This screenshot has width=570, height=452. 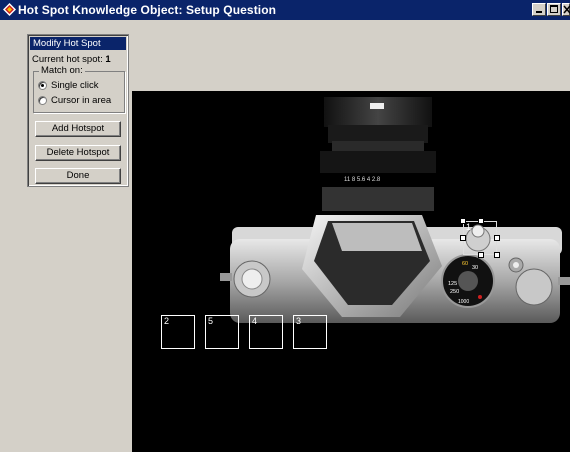 I want to click on hotspot-box: 1, so click(x=480, y=238).